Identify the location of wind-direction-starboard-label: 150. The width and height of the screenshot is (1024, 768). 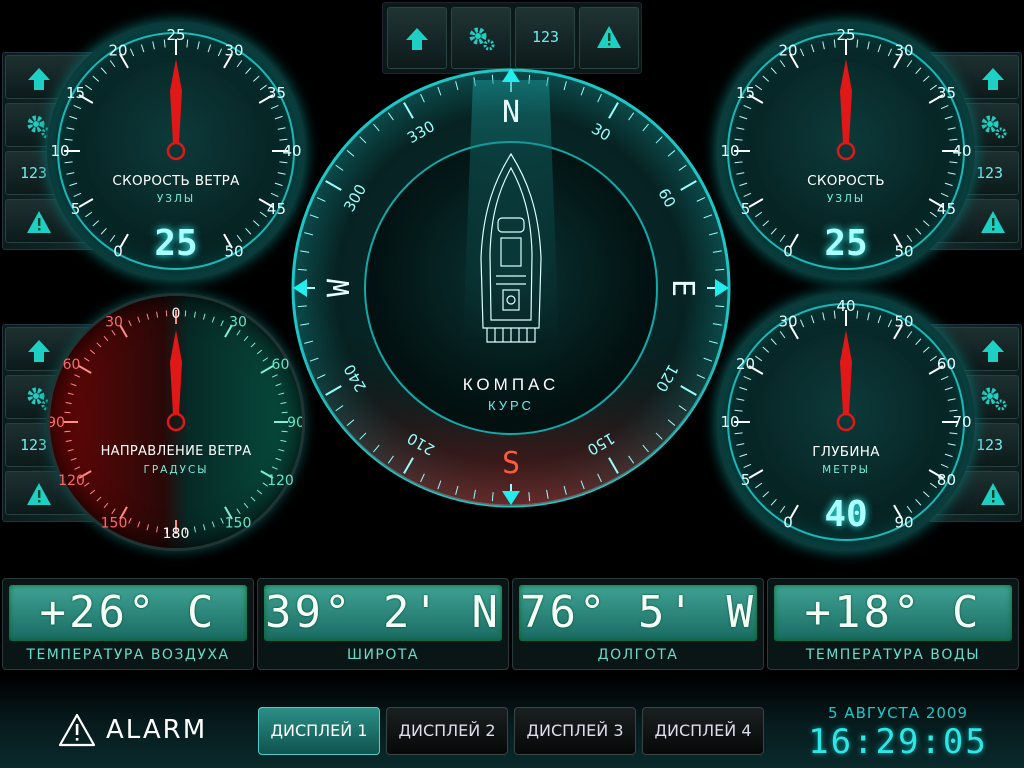
(238, 523).